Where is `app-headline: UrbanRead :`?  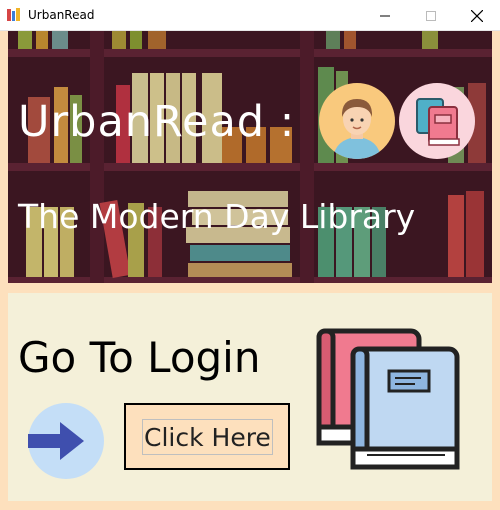 app-headline: UrbanRead : is located at coordinates (157, 122).